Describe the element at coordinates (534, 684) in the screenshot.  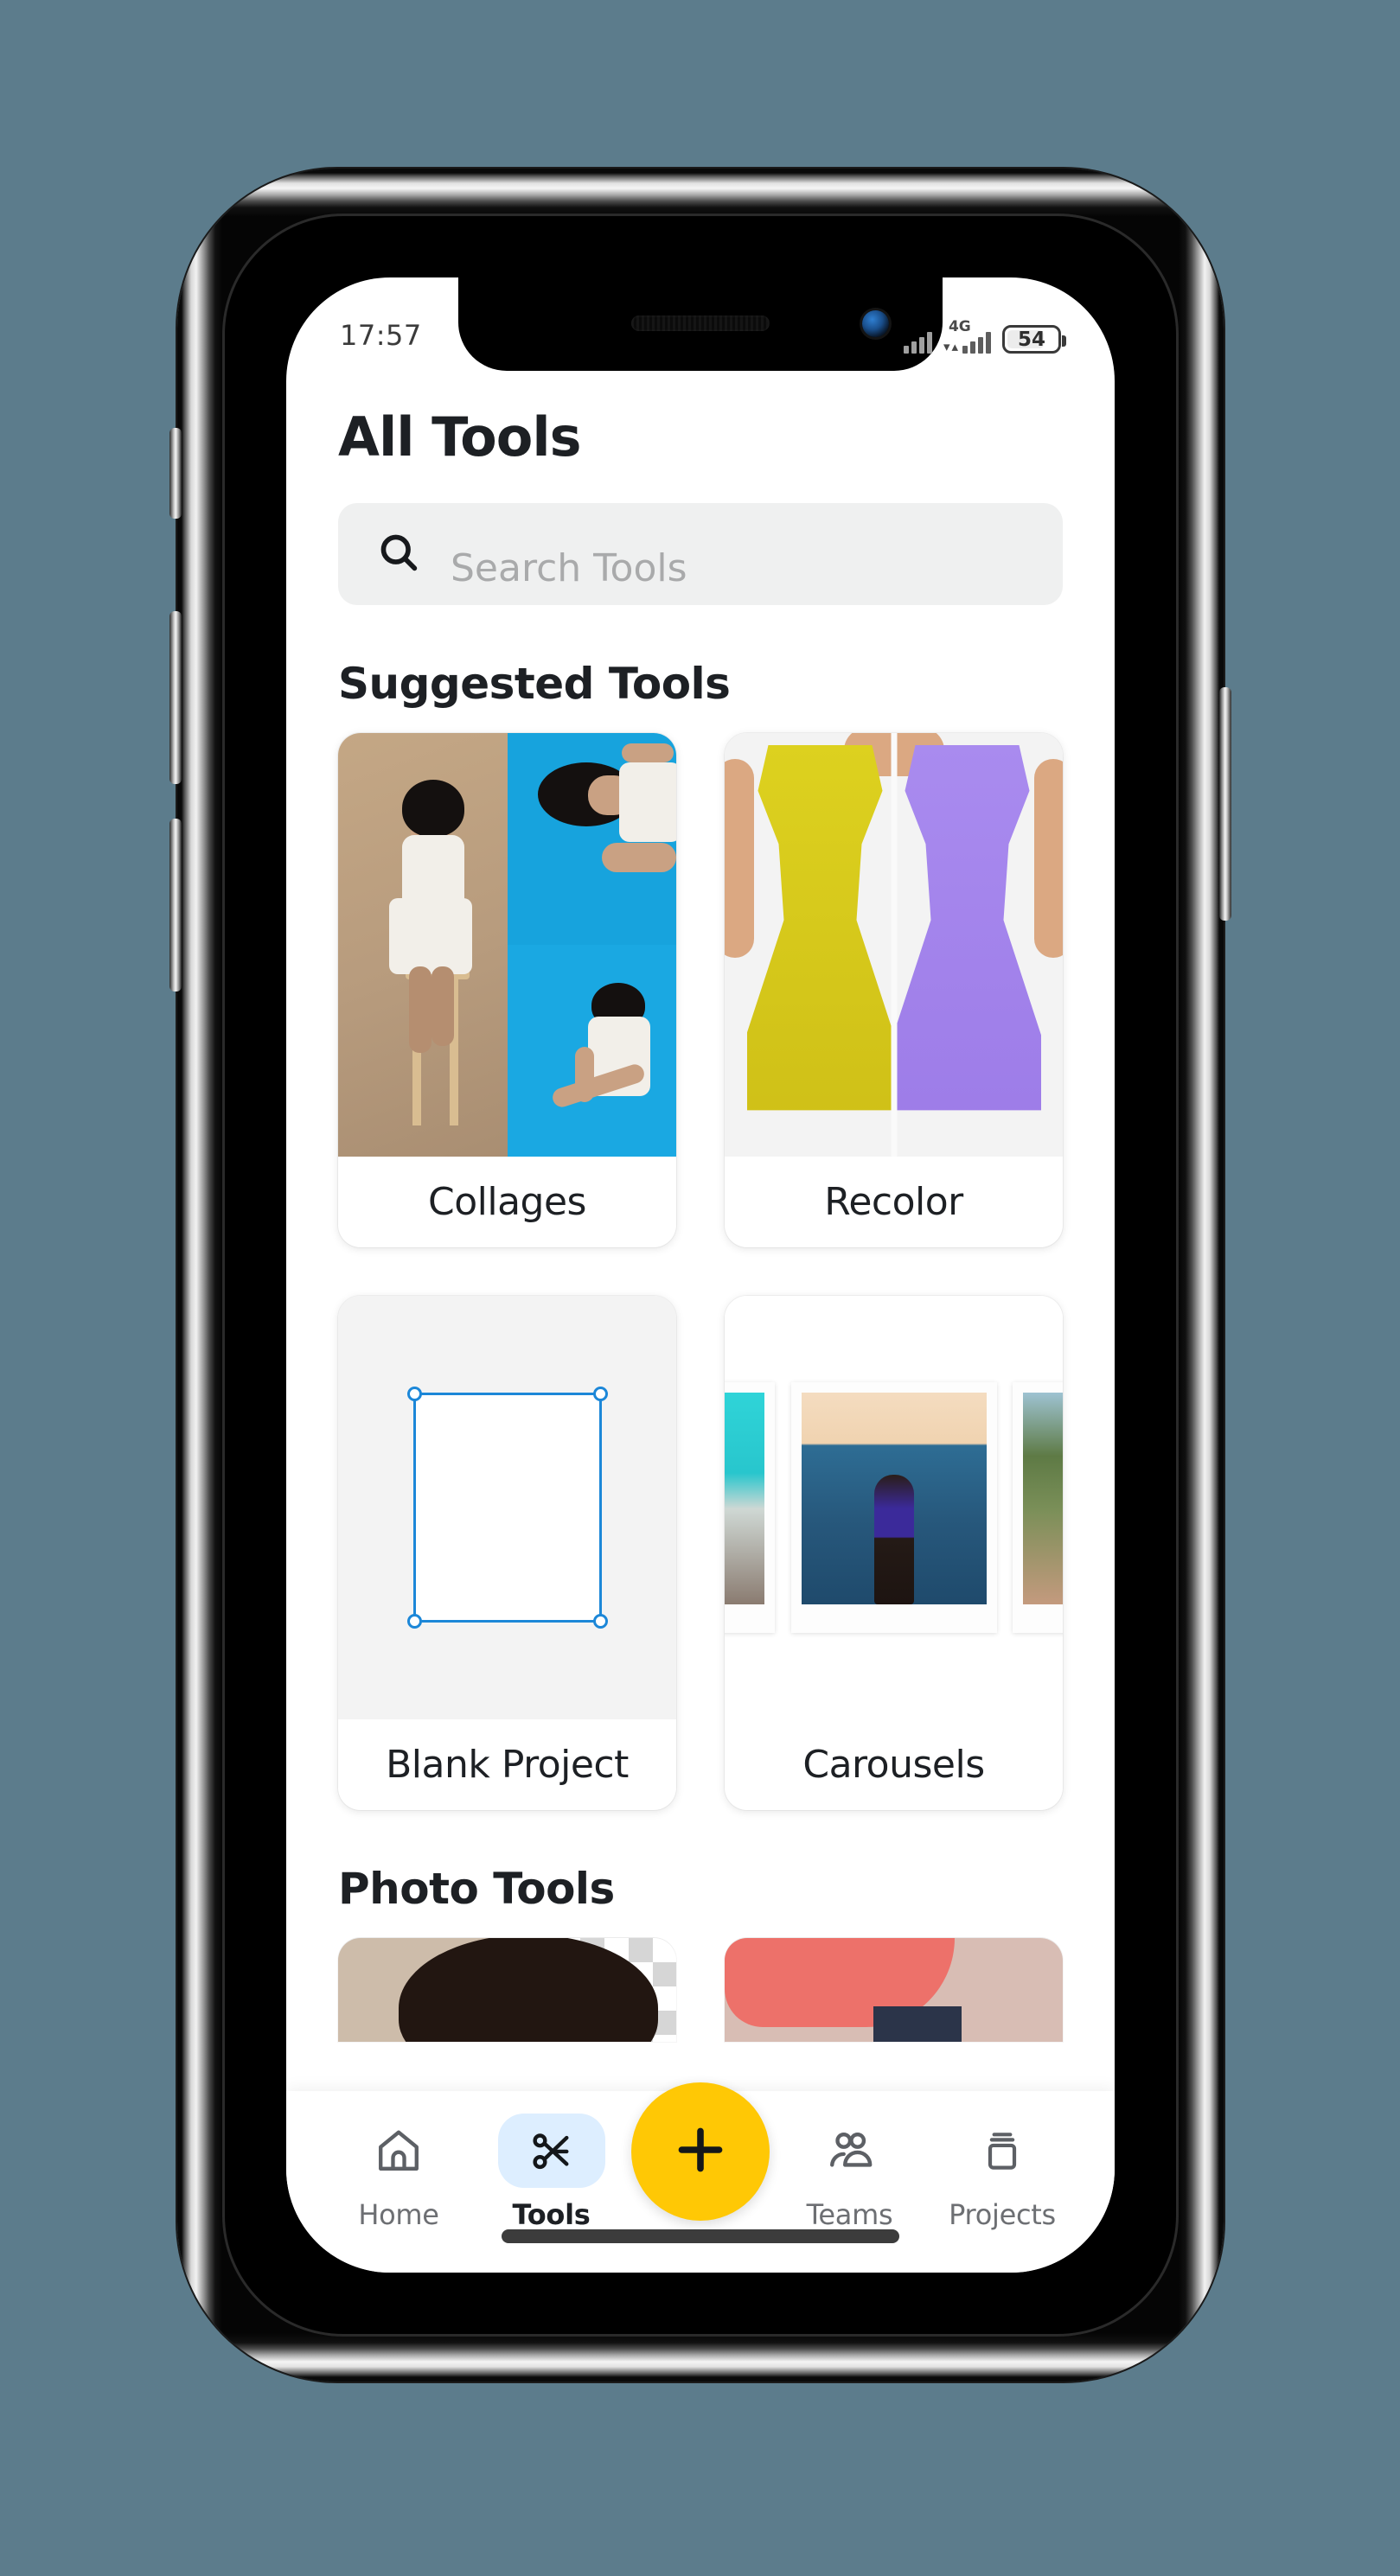
I see `section-title-suggested: Suggested Tools` at that location.